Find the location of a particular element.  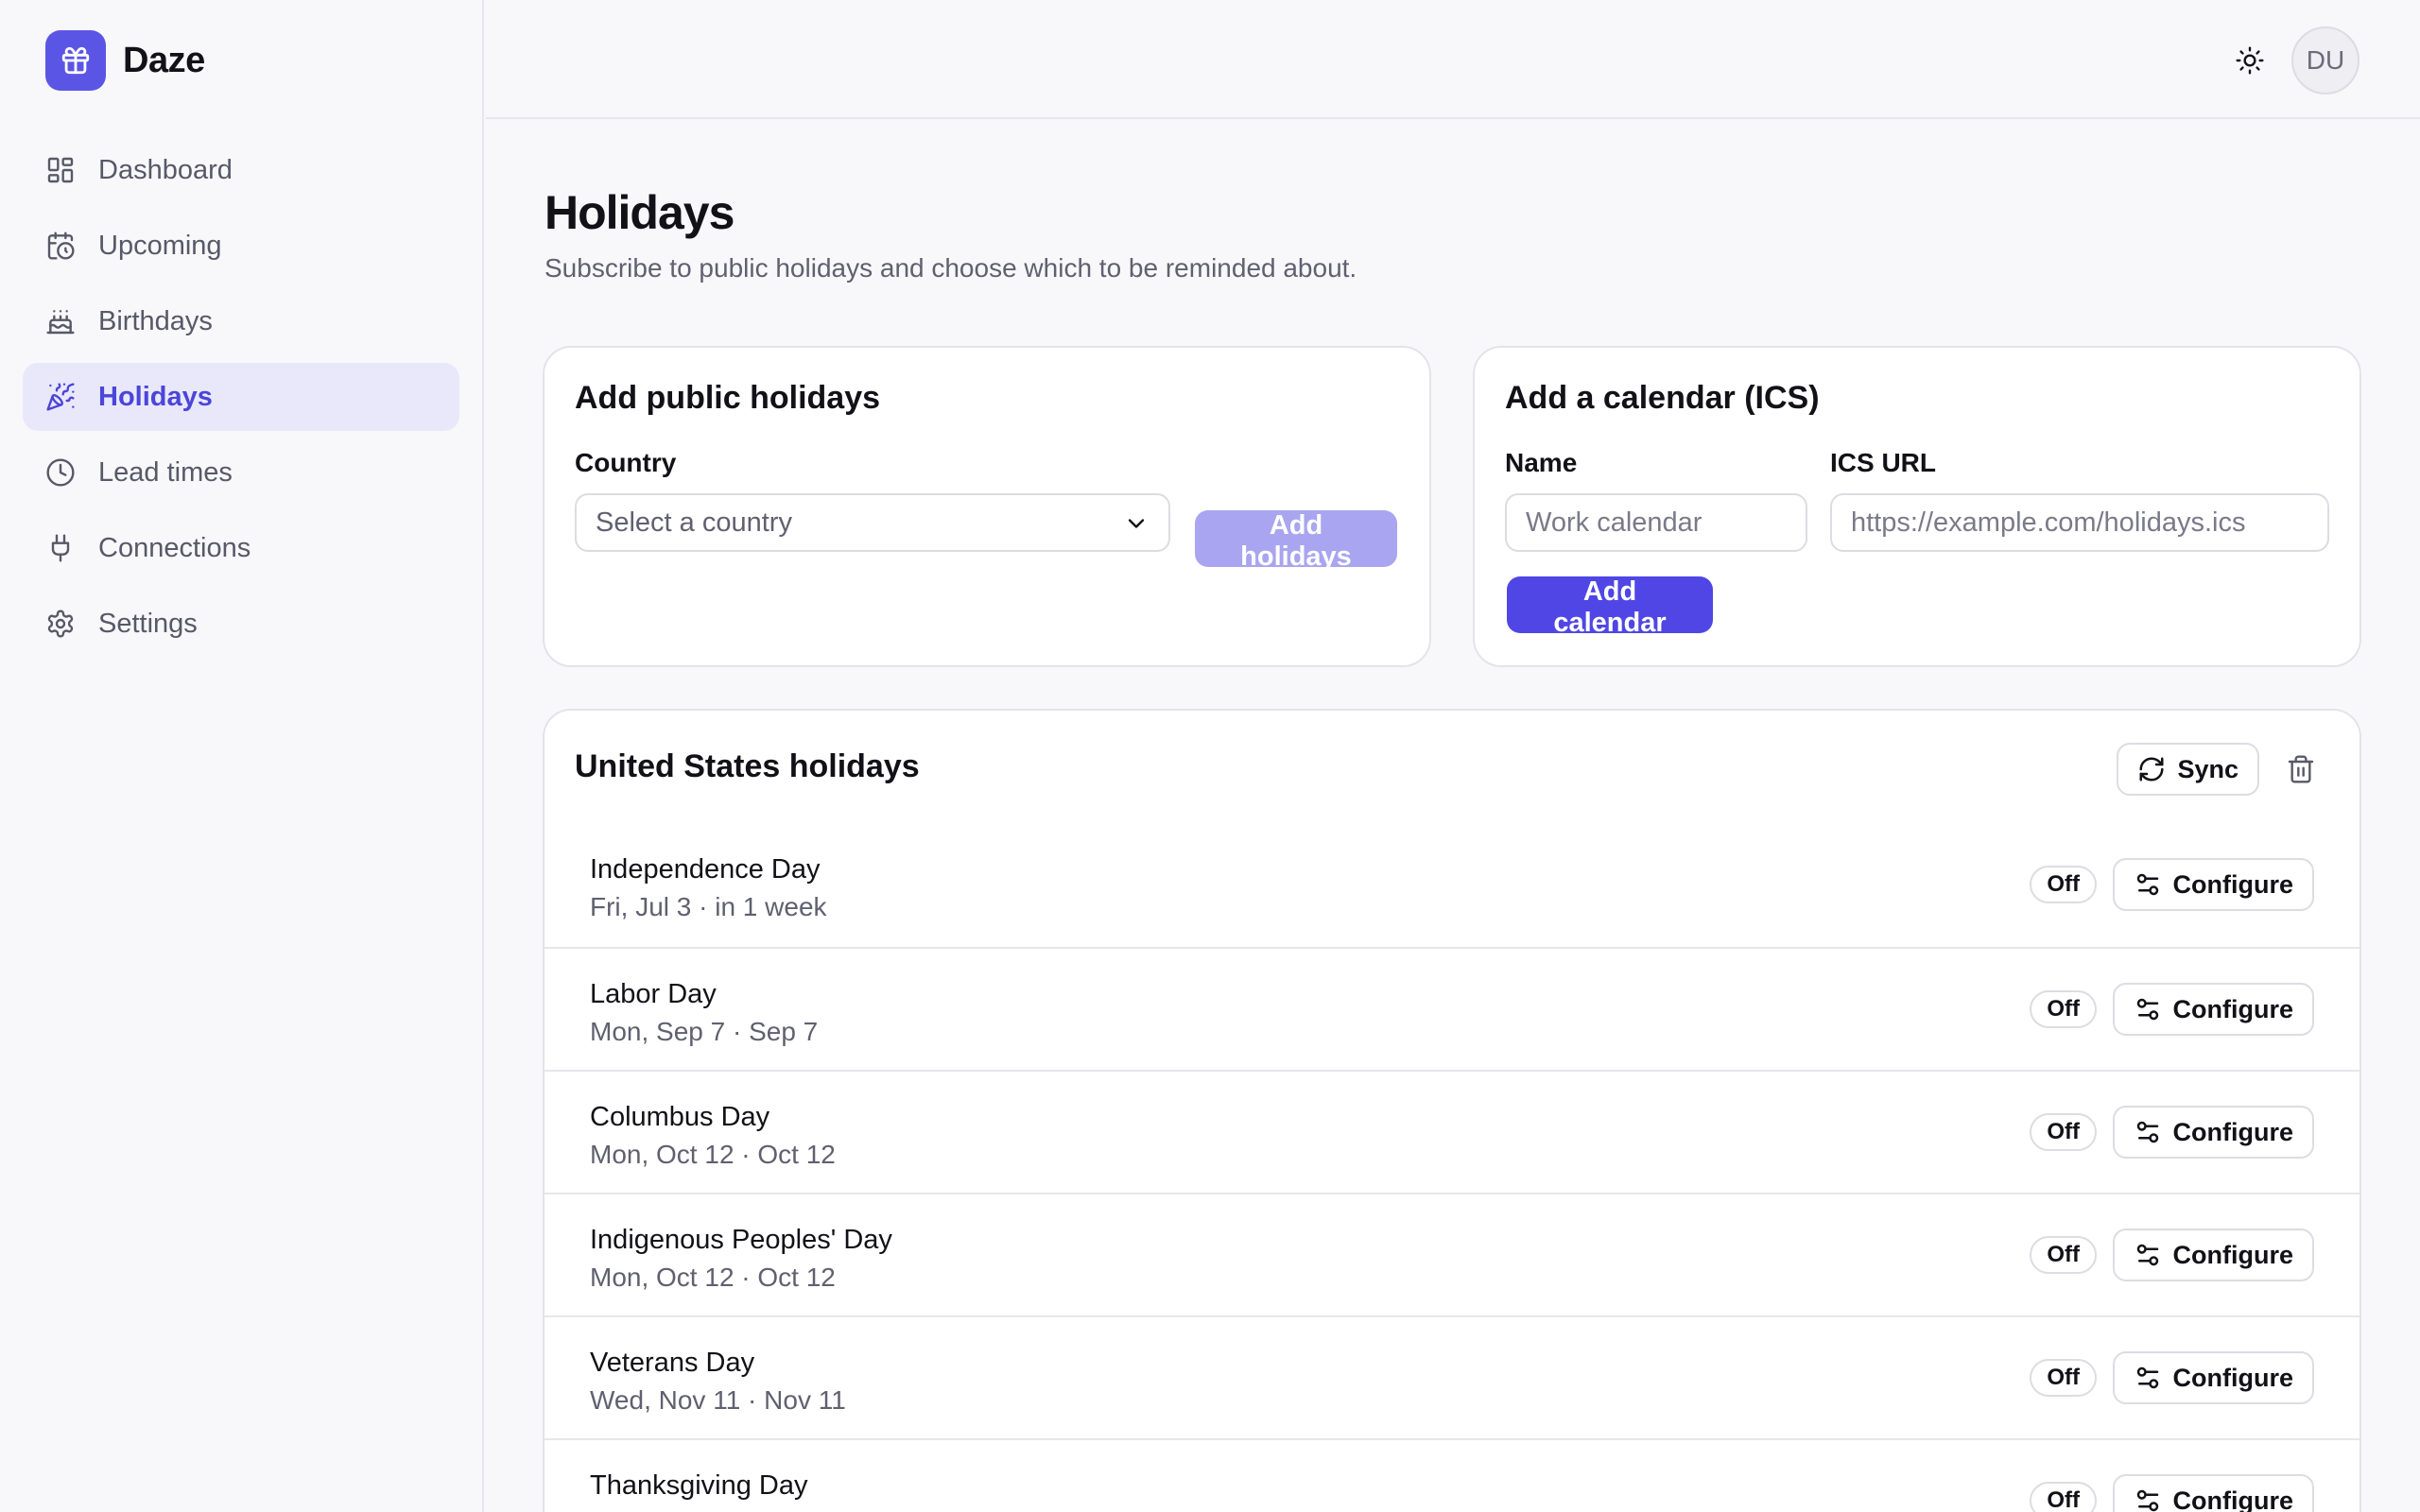

sidebar-item-label: Settings is located at coordinates (148, 623).